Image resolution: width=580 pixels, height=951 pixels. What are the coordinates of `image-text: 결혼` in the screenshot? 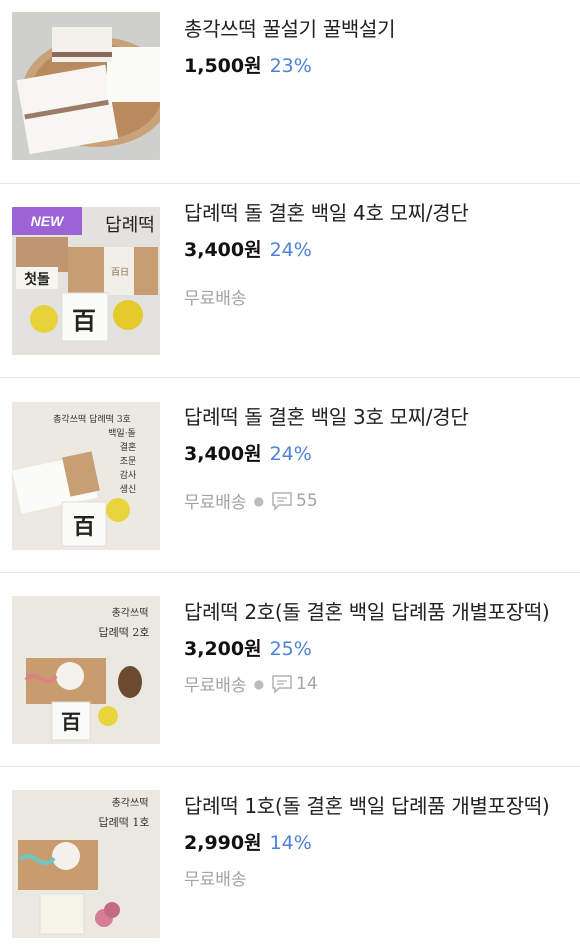 It's located at (128, 447).